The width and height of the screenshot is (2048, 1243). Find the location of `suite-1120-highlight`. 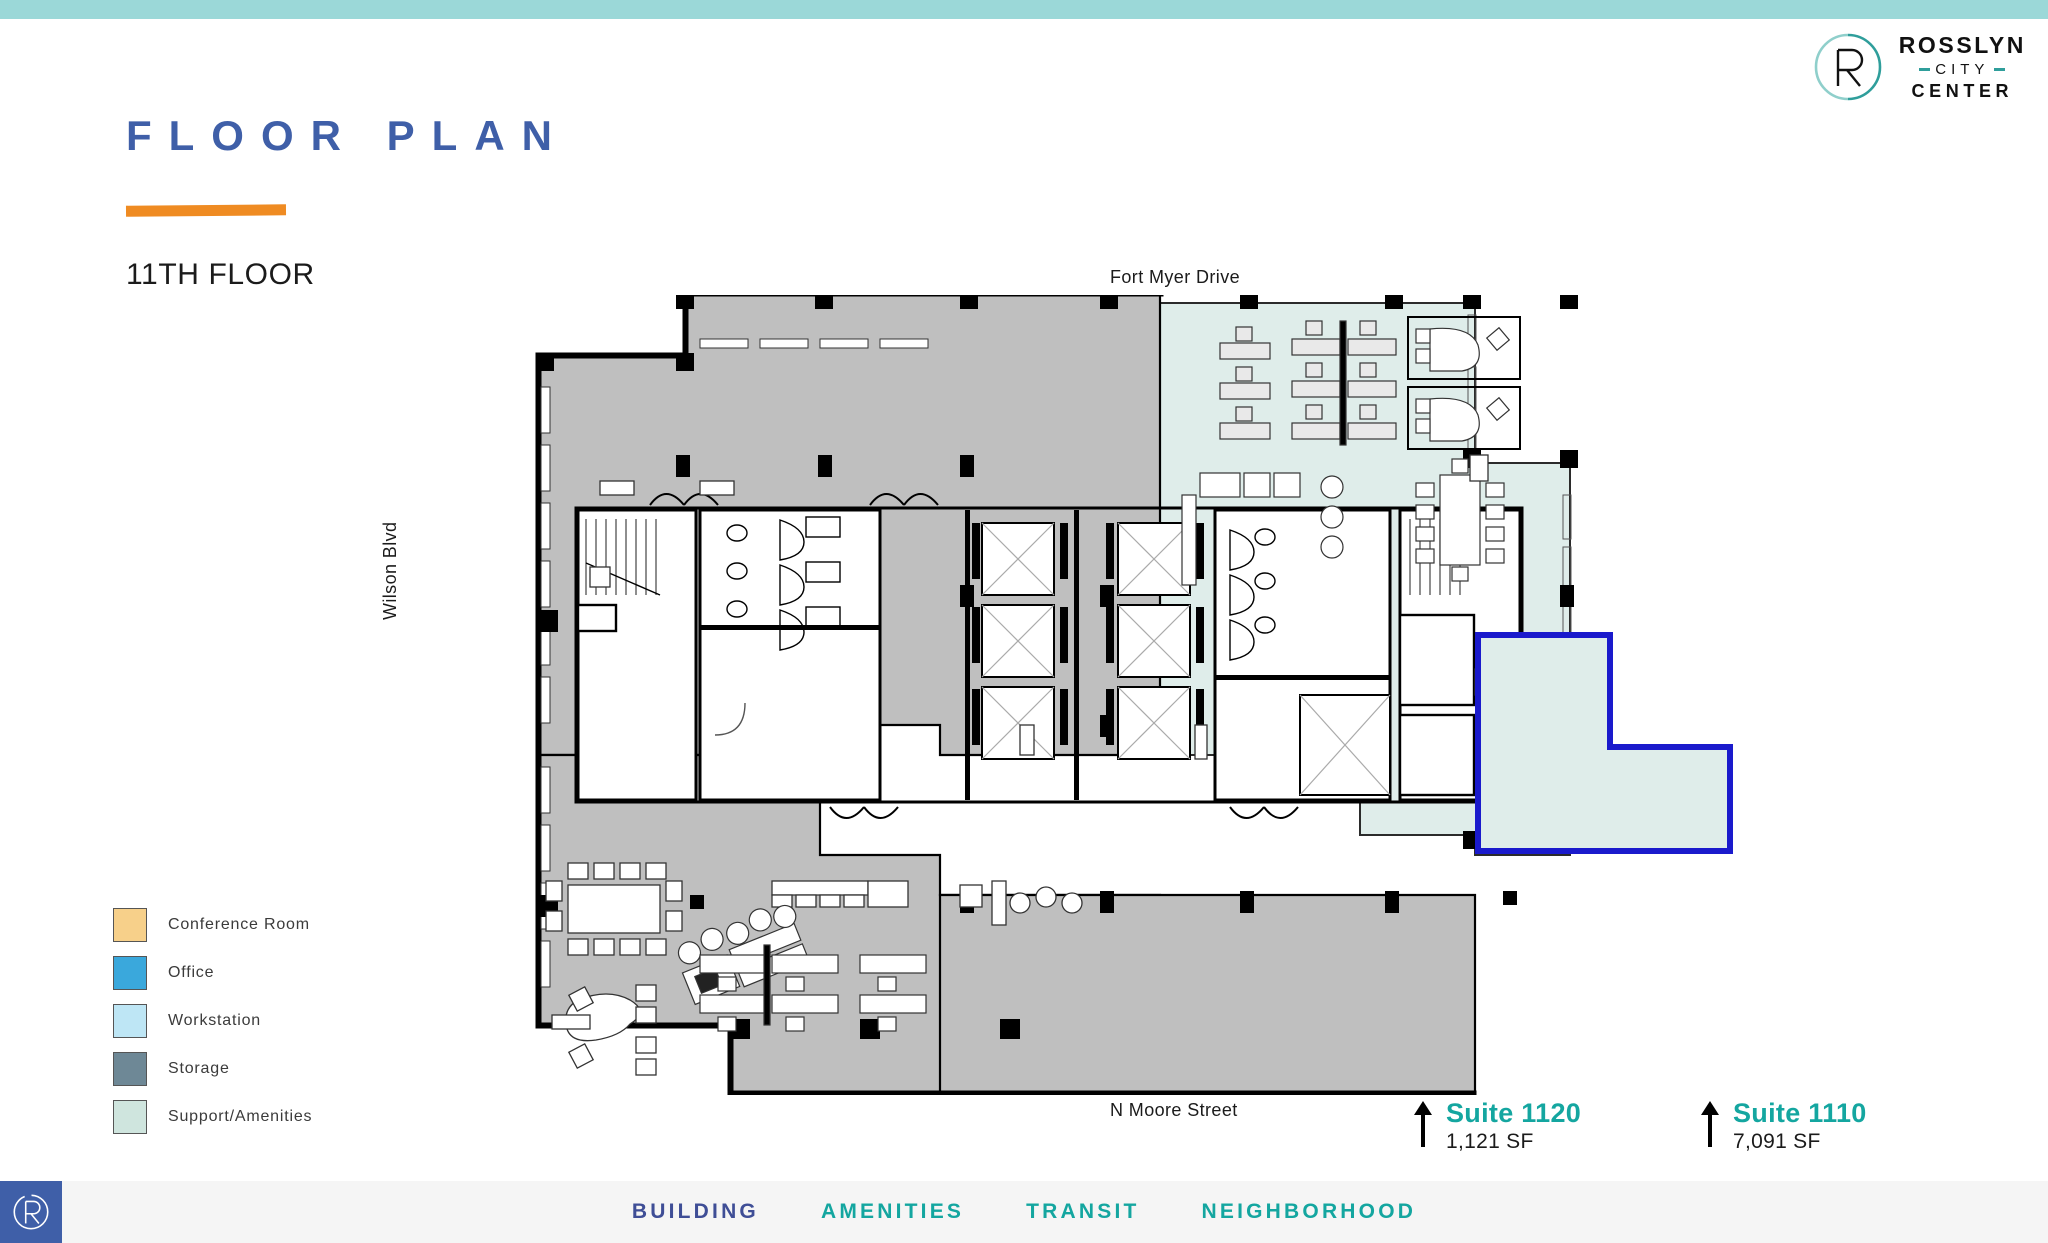

suite-1120-highlight is located at coordinates (1604, 743).